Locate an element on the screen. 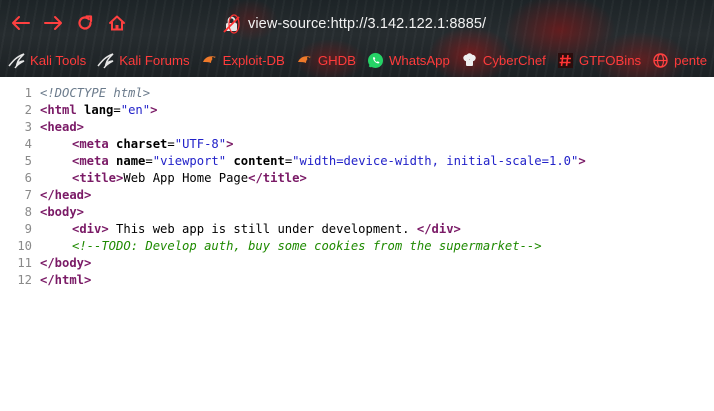  bookmark-label: pente is located at coordinates (691, 60).